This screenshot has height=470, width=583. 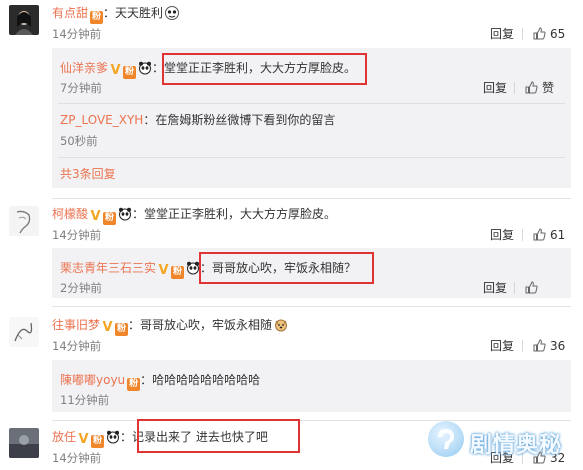 What do you see at coordinates (549, 34) in the screenshot?
I see `like-button: 65` at bounding box center [549, 34].